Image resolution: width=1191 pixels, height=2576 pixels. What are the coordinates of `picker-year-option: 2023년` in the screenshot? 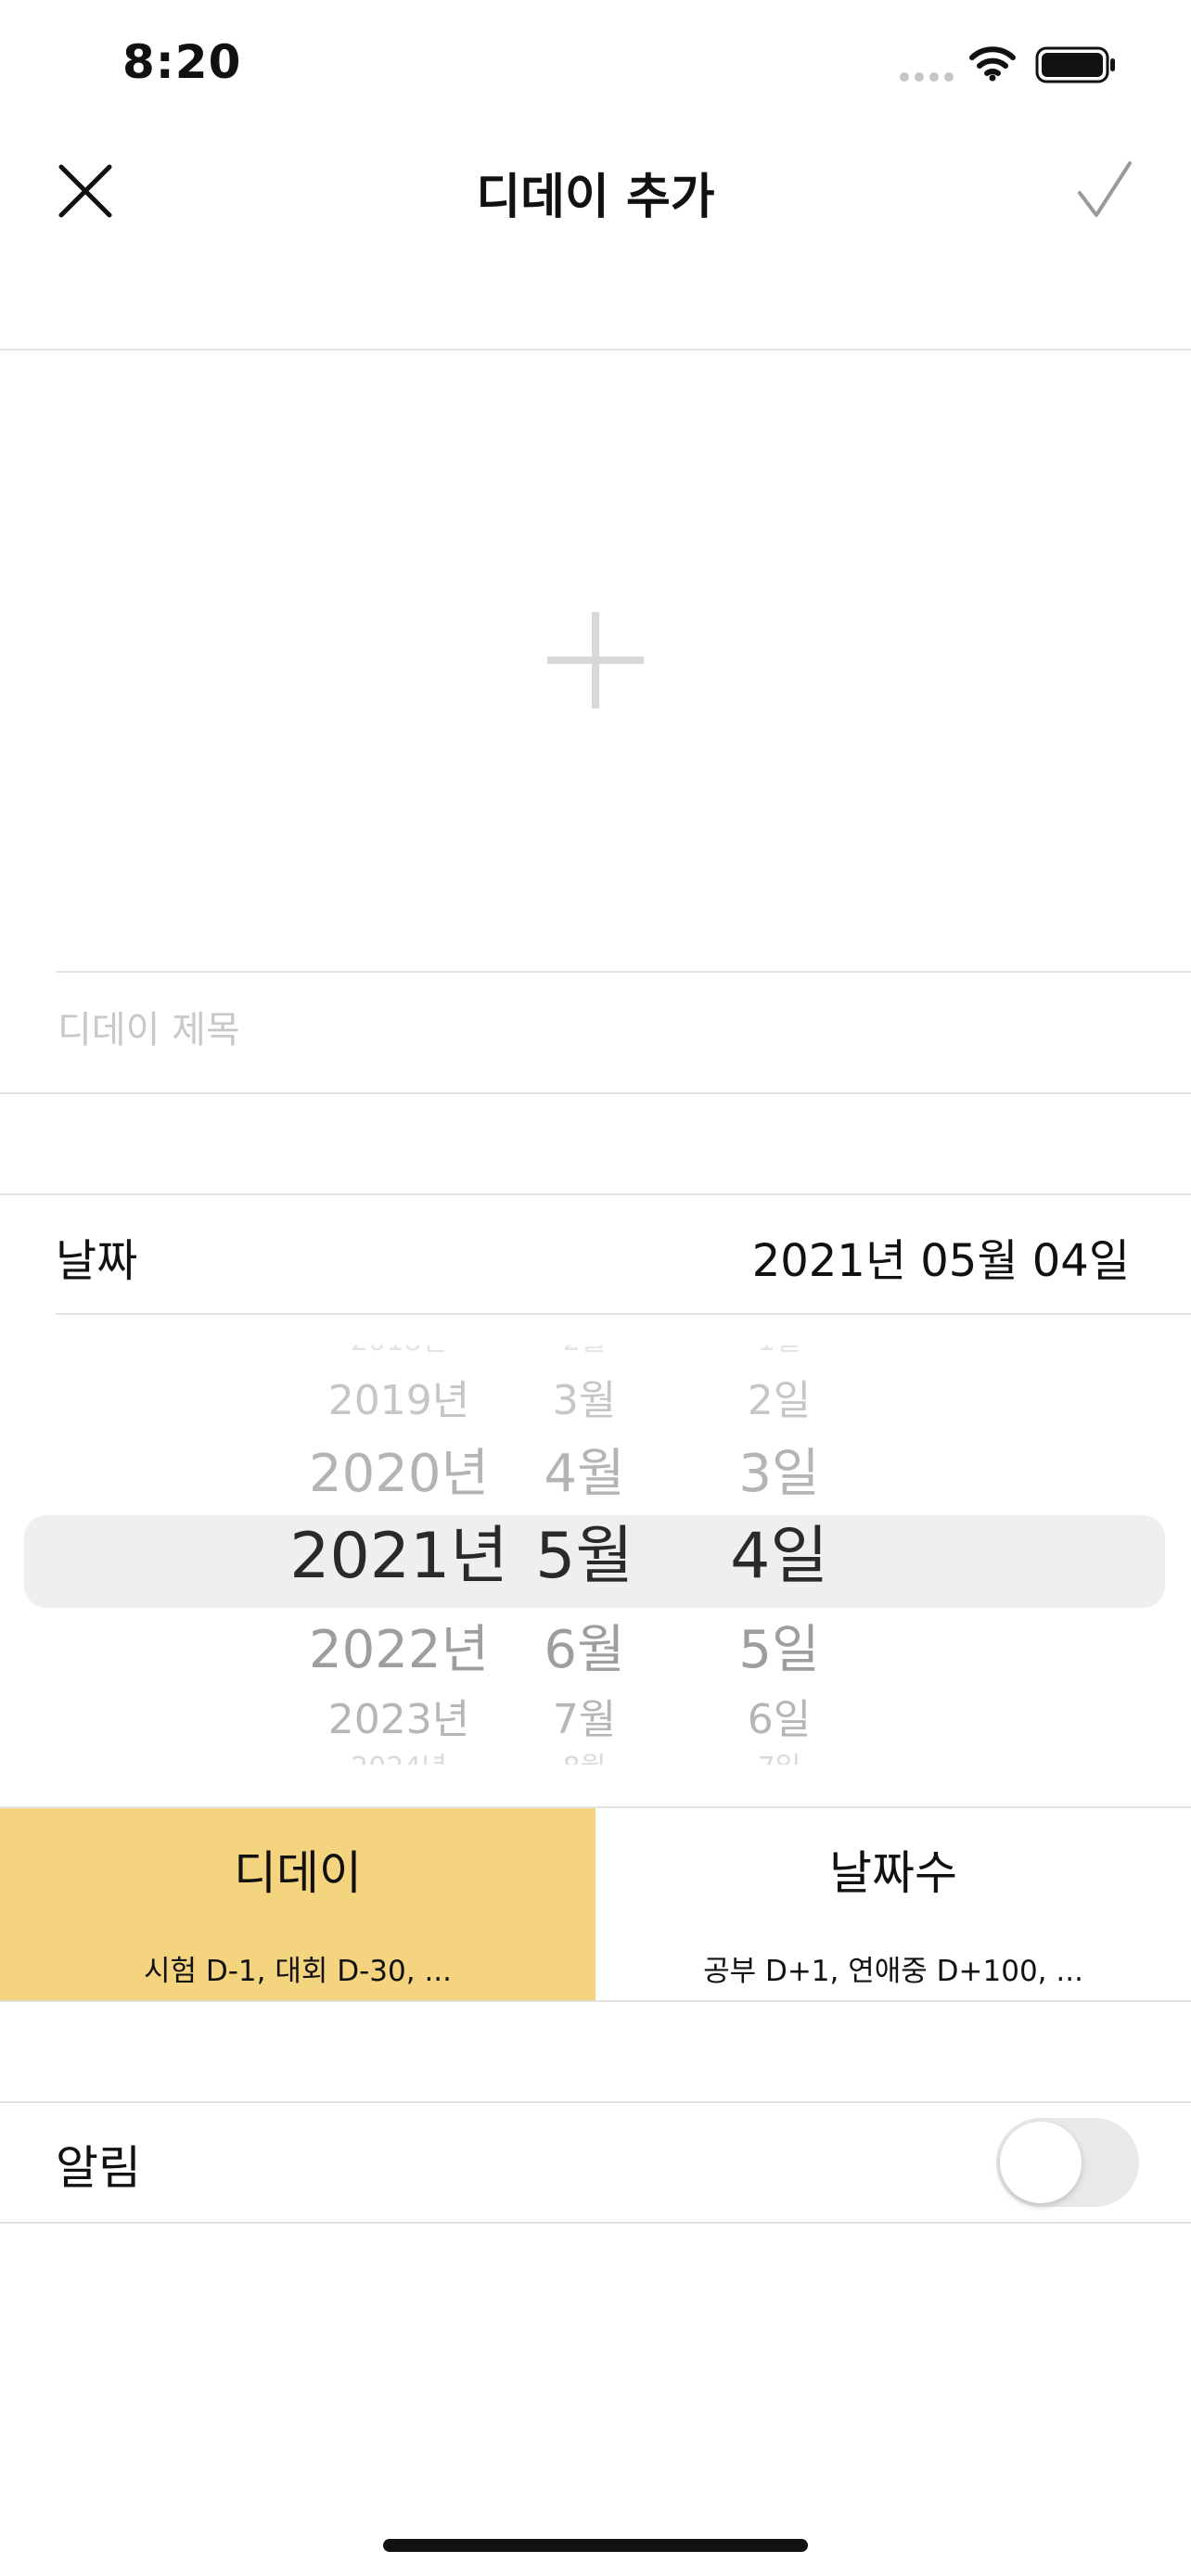 It's located at (399, 1720).